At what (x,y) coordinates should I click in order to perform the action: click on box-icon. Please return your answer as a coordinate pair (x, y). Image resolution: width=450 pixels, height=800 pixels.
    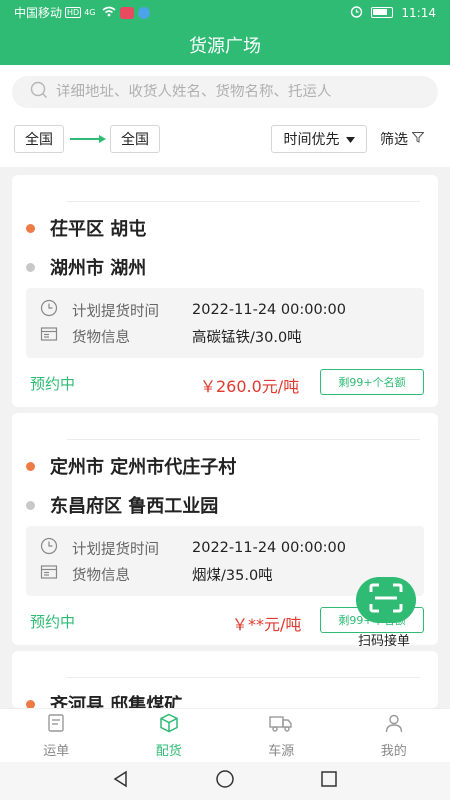
    Looking at the image, I should click on (169, 725).